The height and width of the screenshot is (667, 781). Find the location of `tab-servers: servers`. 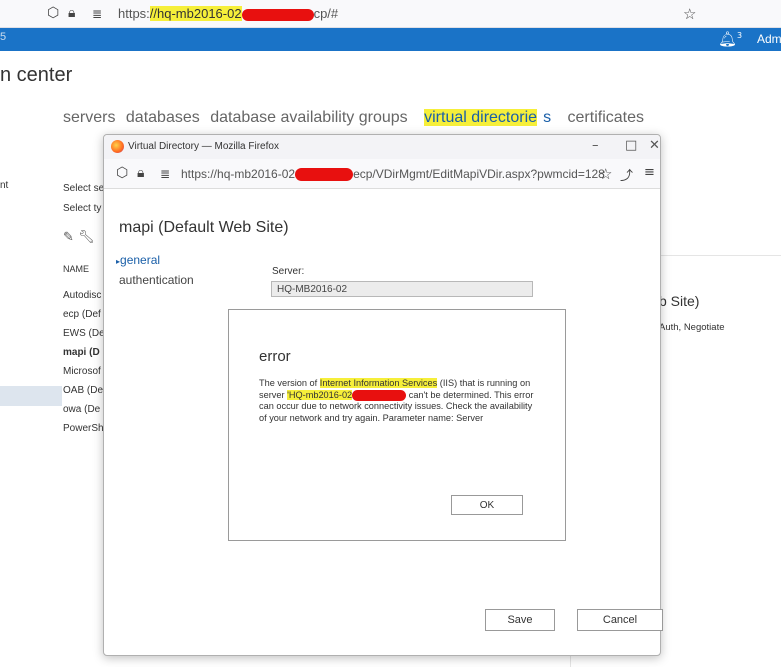

tab-servers: servers is located at coordinates (89, 117).